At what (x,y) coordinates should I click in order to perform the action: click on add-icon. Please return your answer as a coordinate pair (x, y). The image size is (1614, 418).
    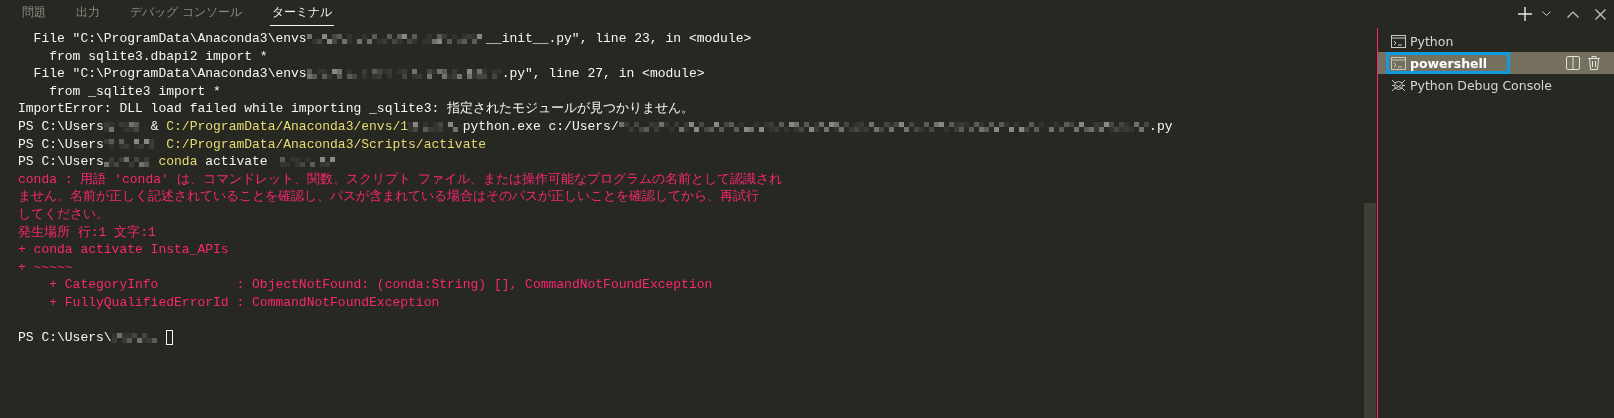
    Looking at the image, I should click on (1525, 14).